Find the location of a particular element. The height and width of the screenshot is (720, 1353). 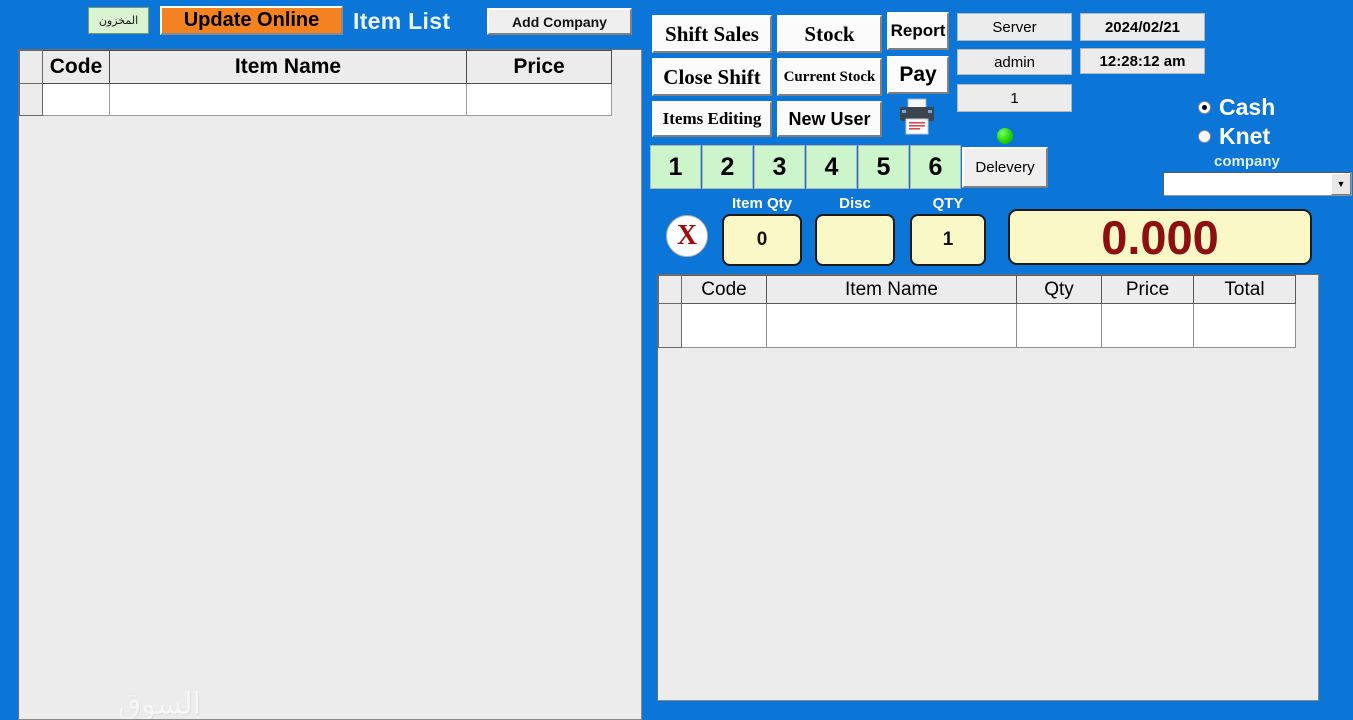

total-amount-display: 0.000 is located at coordinates (1160, 237).